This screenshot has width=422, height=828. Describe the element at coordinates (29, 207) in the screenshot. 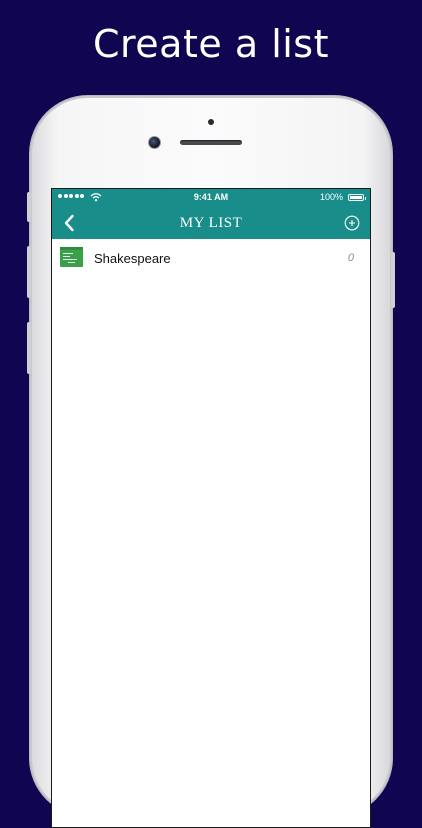

I see `phone-mute-switch` at that location.